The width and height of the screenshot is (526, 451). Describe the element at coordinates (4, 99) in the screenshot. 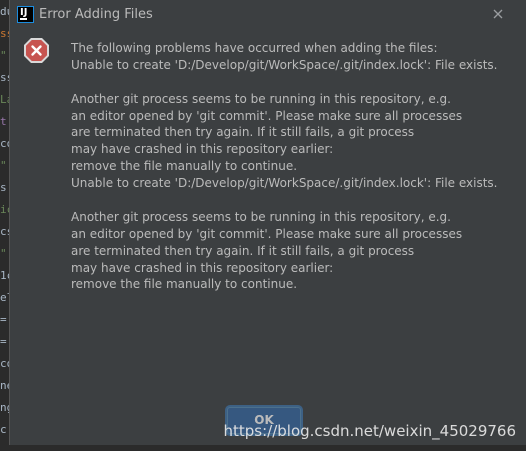

I see `editor-text-fragment: La` at that location.